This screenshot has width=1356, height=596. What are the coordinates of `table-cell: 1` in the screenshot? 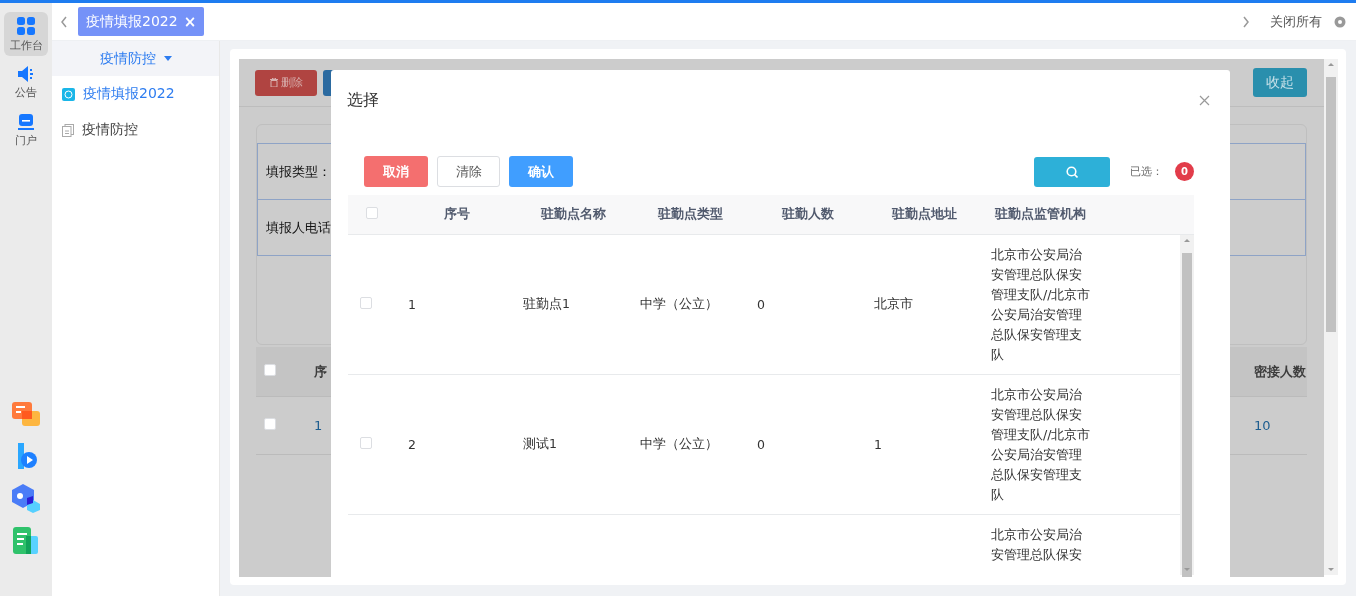 It's located at (318, 425).